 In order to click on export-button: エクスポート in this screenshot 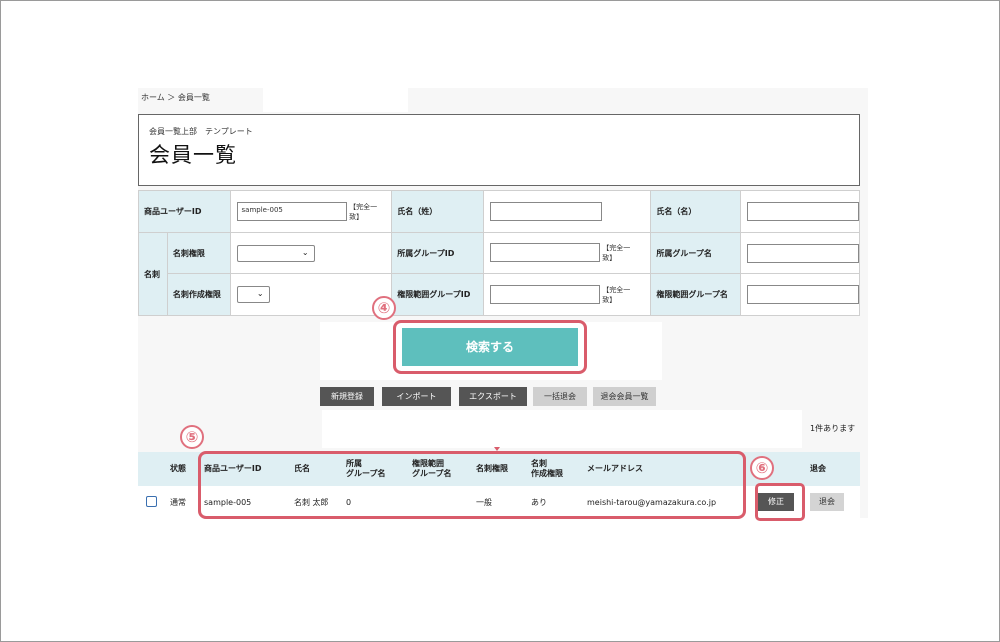, I will do `click(493, 396)`.